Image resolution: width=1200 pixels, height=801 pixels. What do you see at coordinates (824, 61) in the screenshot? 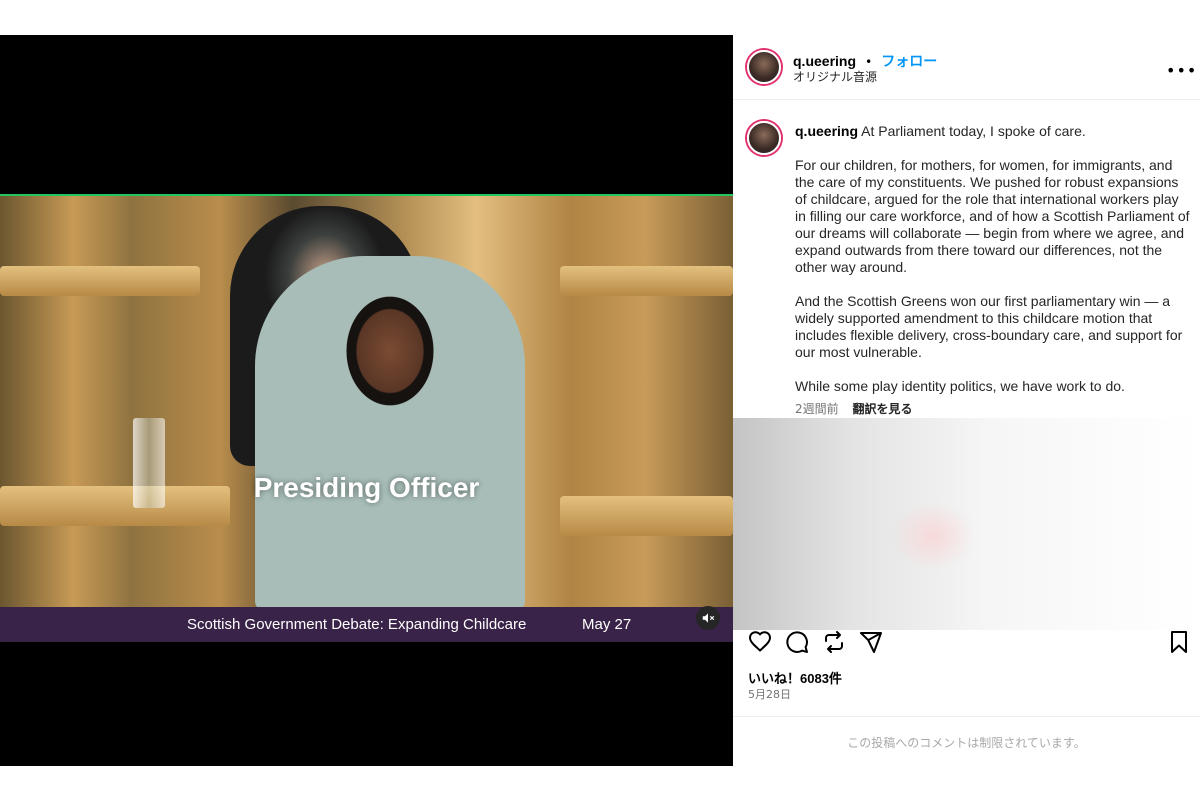
I see `header-username: q.ueering` at bounding box center [824, 61].